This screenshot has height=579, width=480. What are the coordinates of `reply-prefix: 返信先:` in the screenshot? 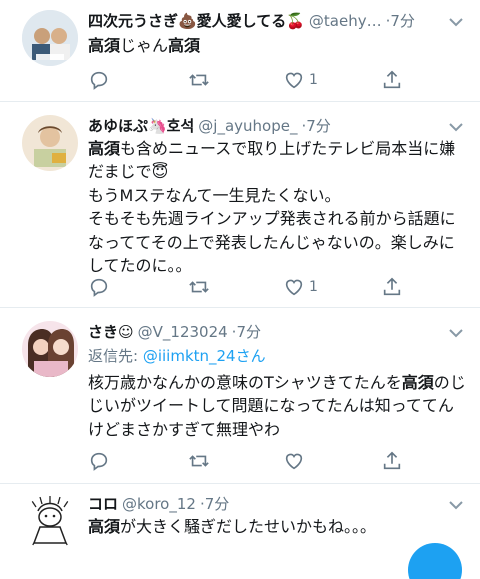 It's located at (115, 356).